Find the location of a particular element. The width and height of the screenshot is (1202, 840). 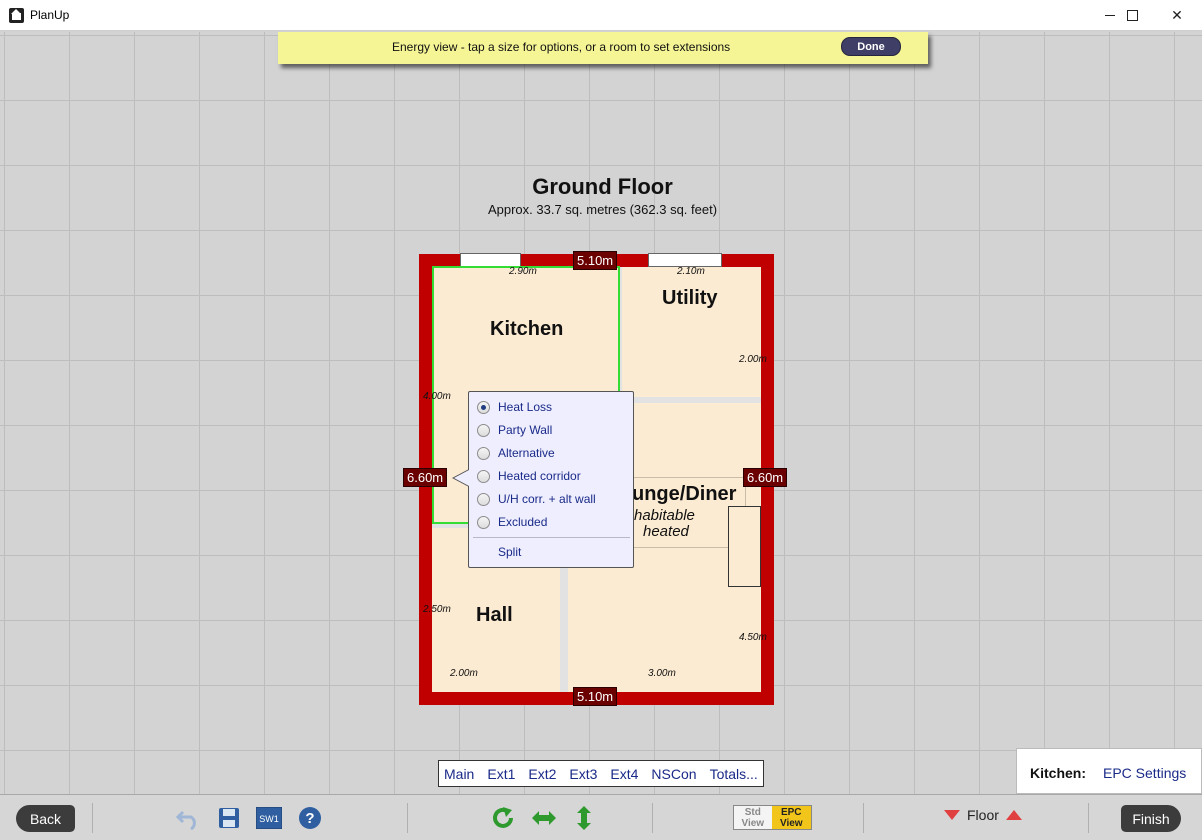

std-view-label: Std is located at coordinates (752, 812).